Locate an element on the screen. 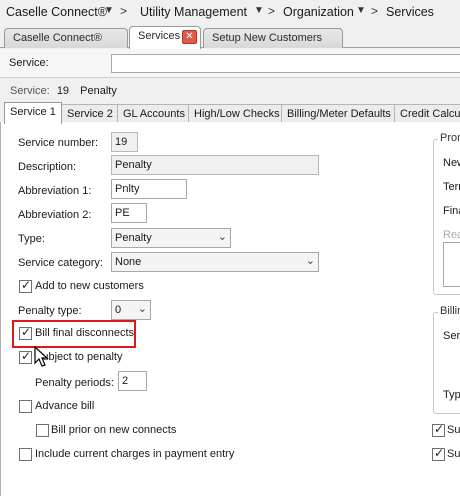 The width and height of the screenshot is (460, 496). new-label: New is located at coordinates (451, 163).